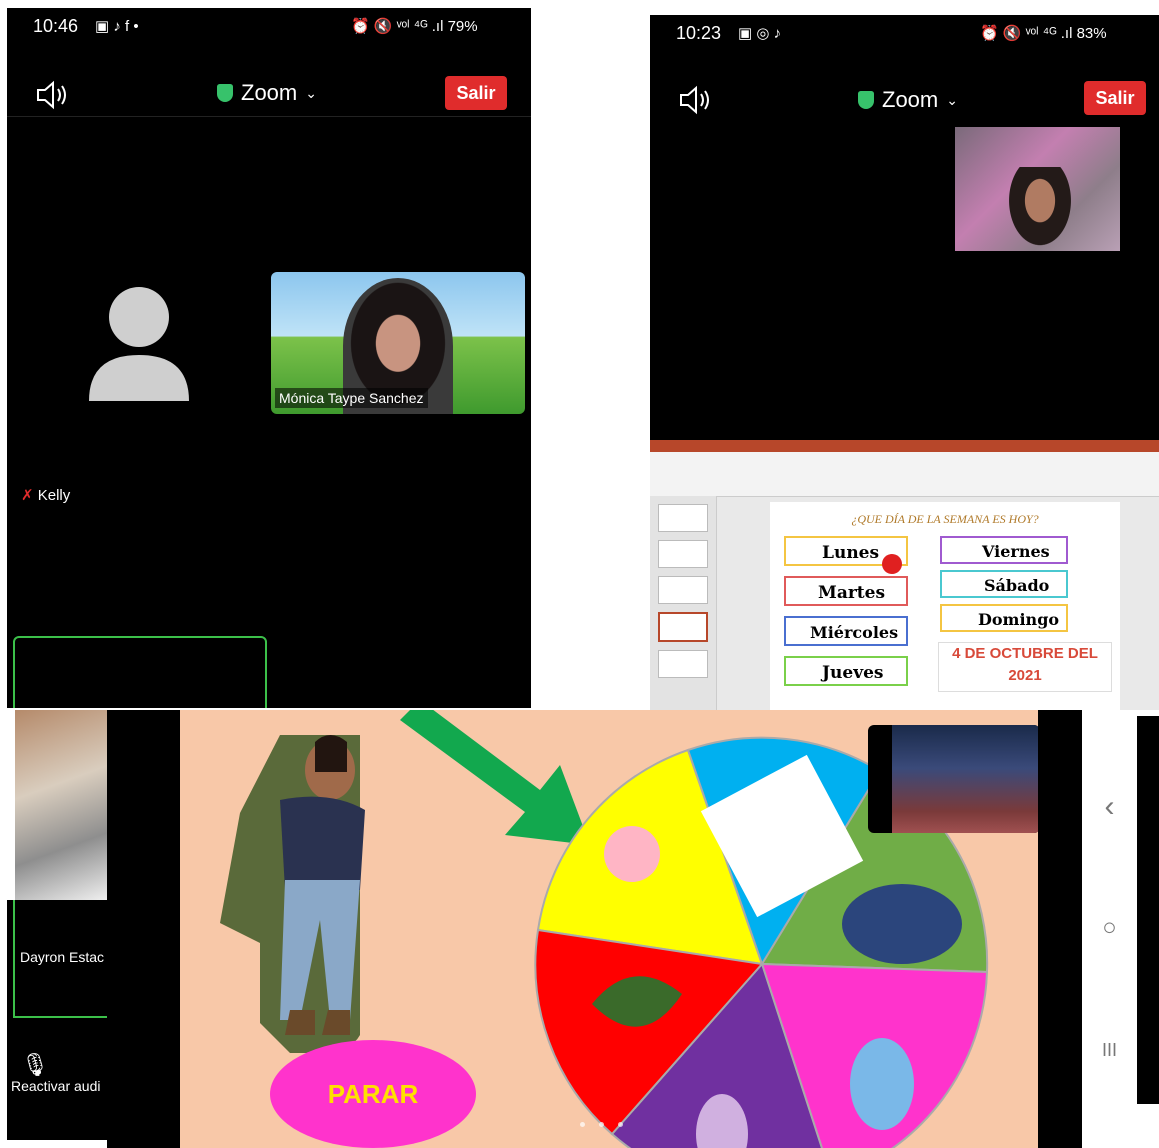 The height and width of the screenshot is (1148, 1159). What do you see at coordinates (1004, 618) in the screenshot?
I see `day-card-domingo: Domingo` at bounding box center [1004, 618].